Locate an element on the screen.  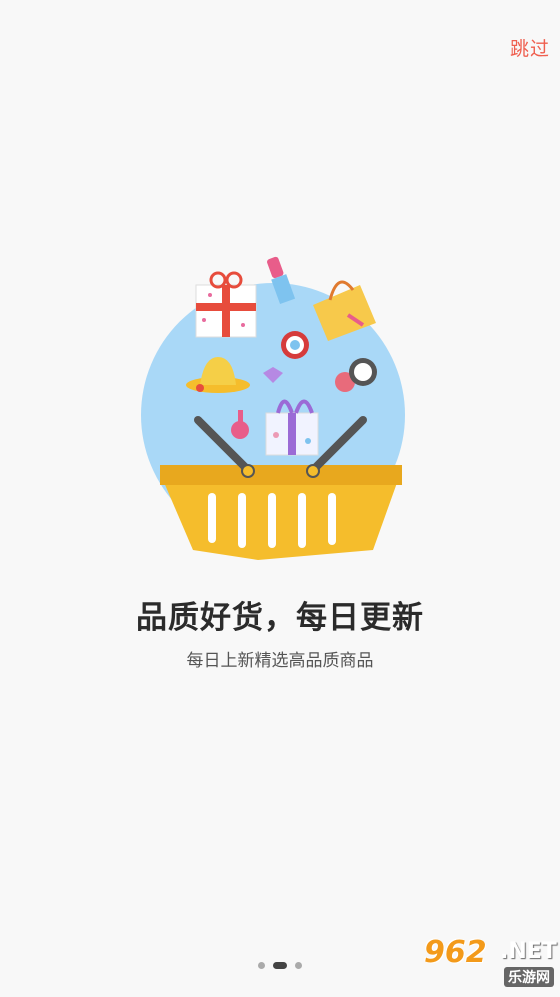
watermark-number: 962 is located at coordinates (455, 952).